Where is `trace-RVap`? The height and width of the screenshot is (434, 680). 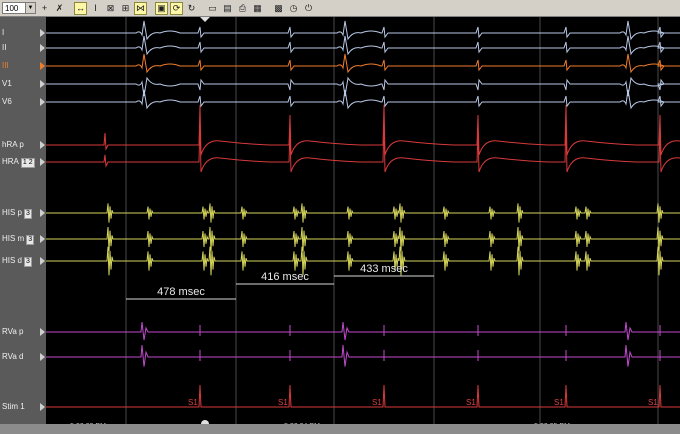
trace-RVap is located at coordinates (363, 331).